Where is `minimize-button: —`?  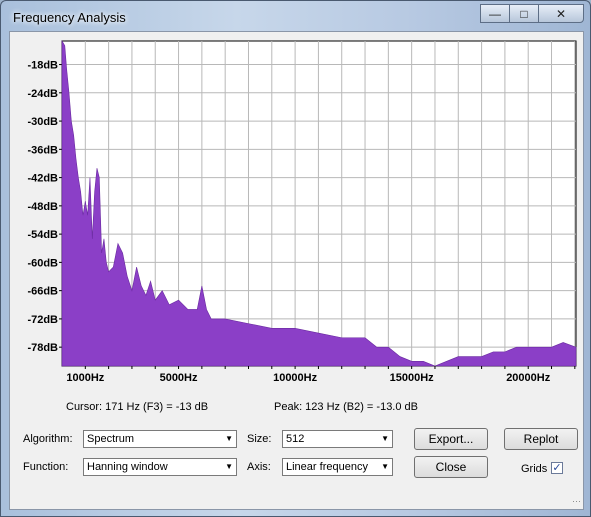
minimize-button: — is located at coordinates (495, 13).